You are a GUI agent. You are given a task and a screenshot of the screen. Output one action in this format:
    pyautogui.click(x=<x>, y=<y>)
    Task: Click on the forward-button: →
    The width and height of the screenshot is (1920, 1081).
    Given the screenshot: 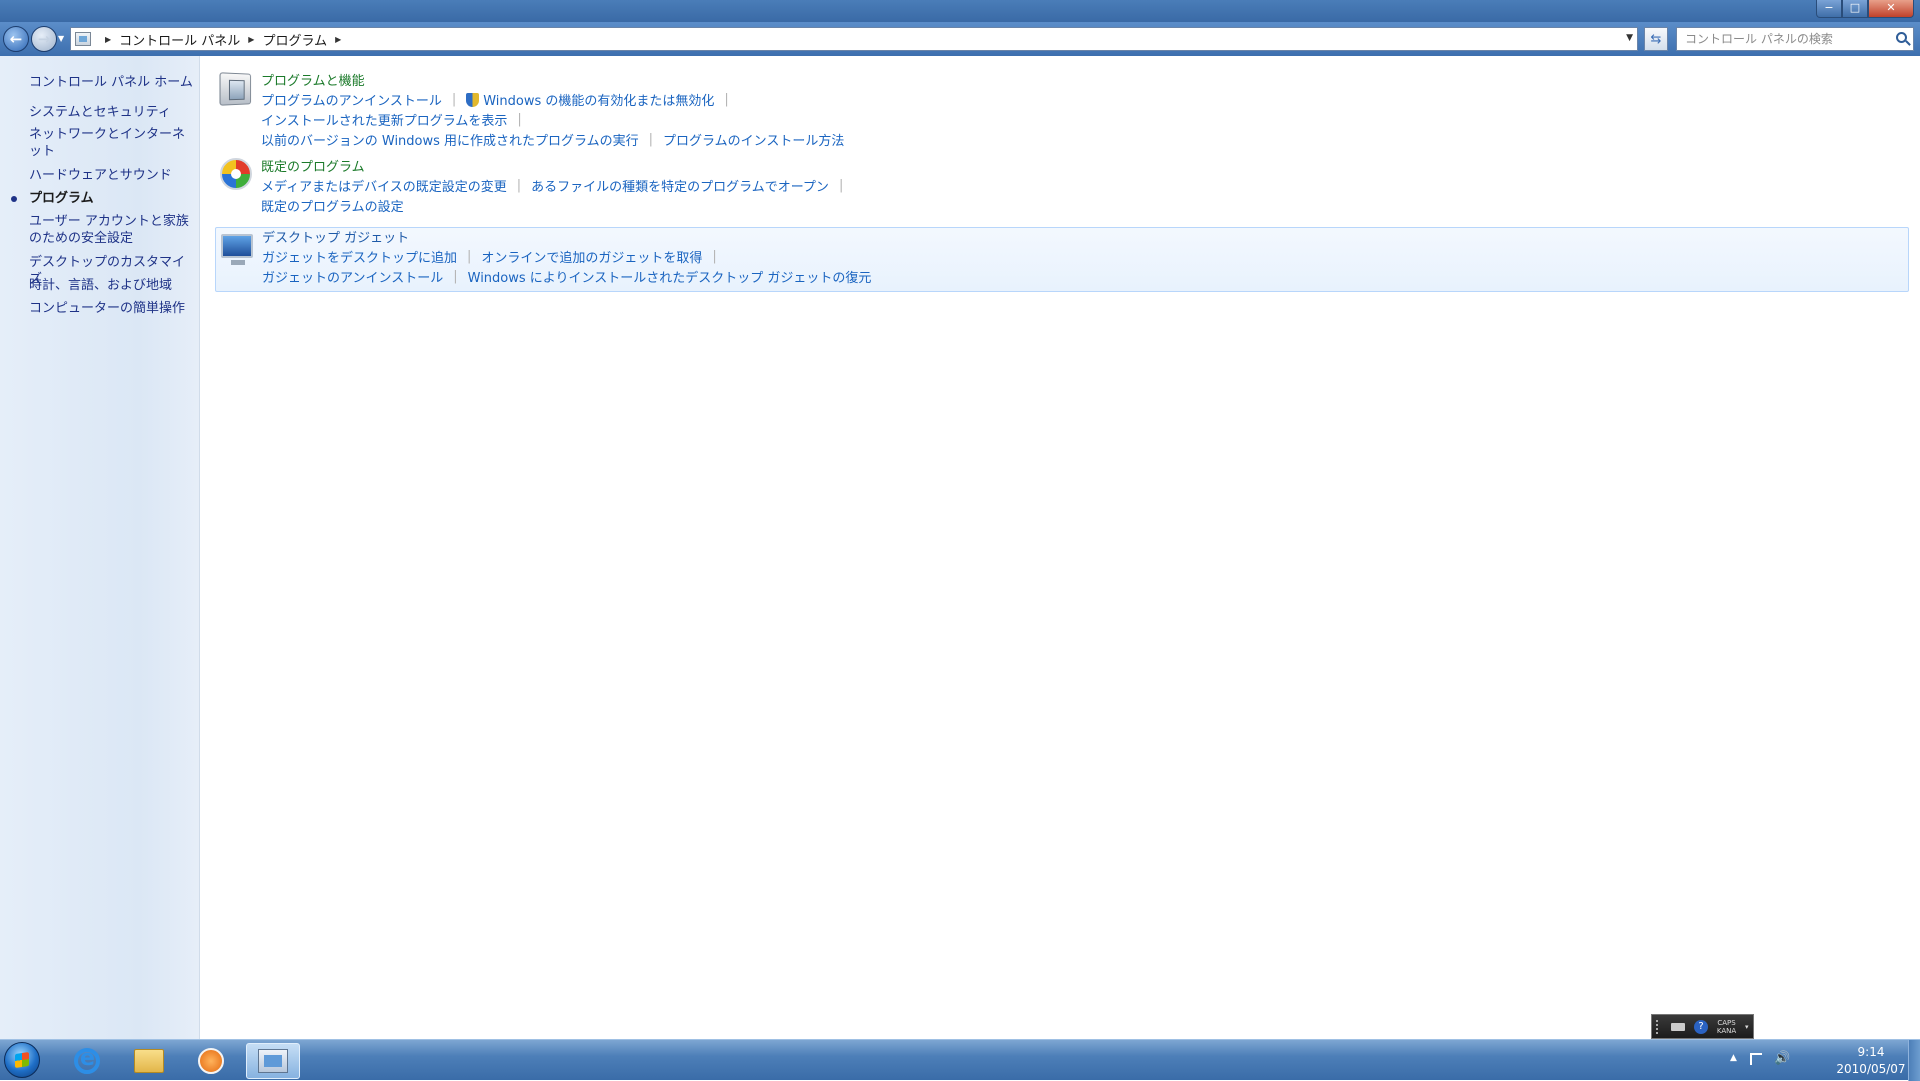 What is the action you would take?
    pyautogui.click(x=44, y=39)
    